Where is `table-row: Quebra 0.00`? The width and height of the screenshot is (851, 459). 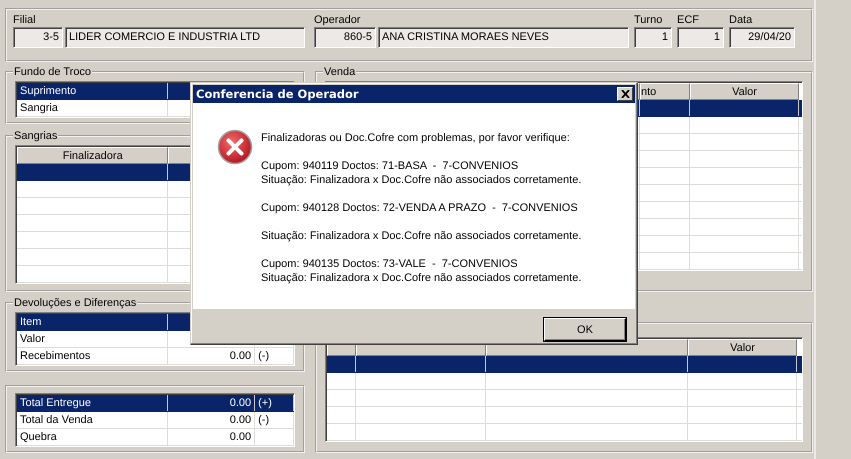
table-row: Quebra 0.00 is located at coordinates (155, 437).